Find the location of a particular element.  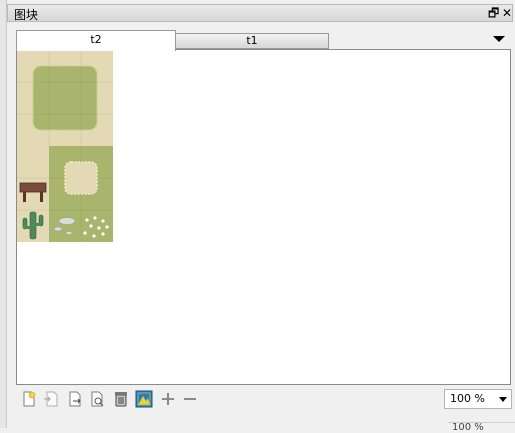

panel-title: 图块 is located at coordinates (26, 15).